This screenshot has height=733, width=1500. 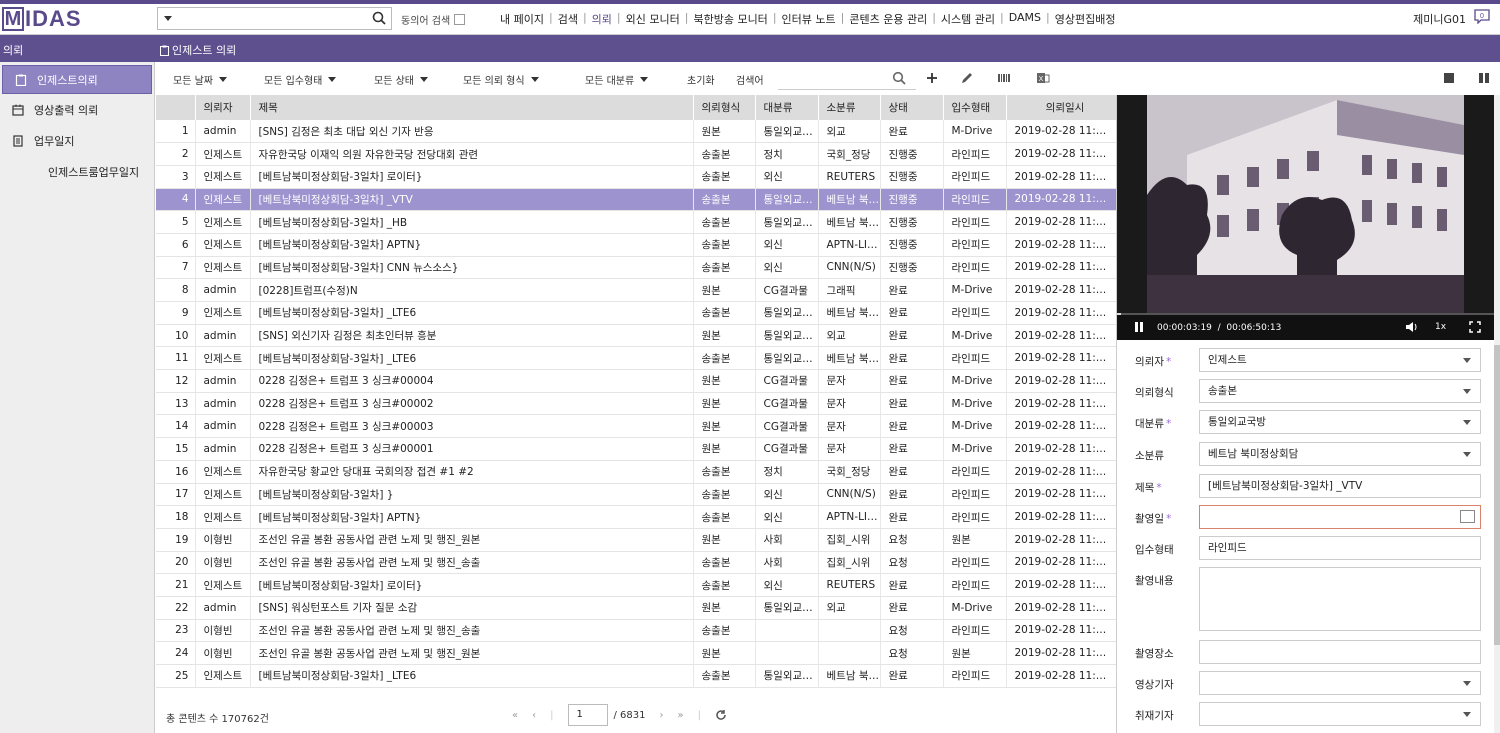 What do you see at coordinates (472, 563) in the screenshot?
I see `table-cell: 조선인 유골 봉환 공동사업 관련 노제 및 행진_송출` at bounding box center [472, 563].